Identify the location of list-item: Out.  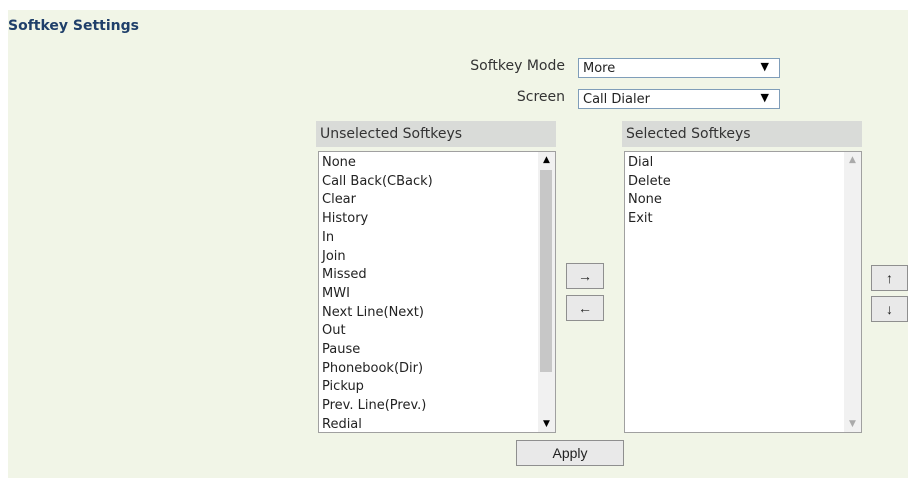
(377, 331).